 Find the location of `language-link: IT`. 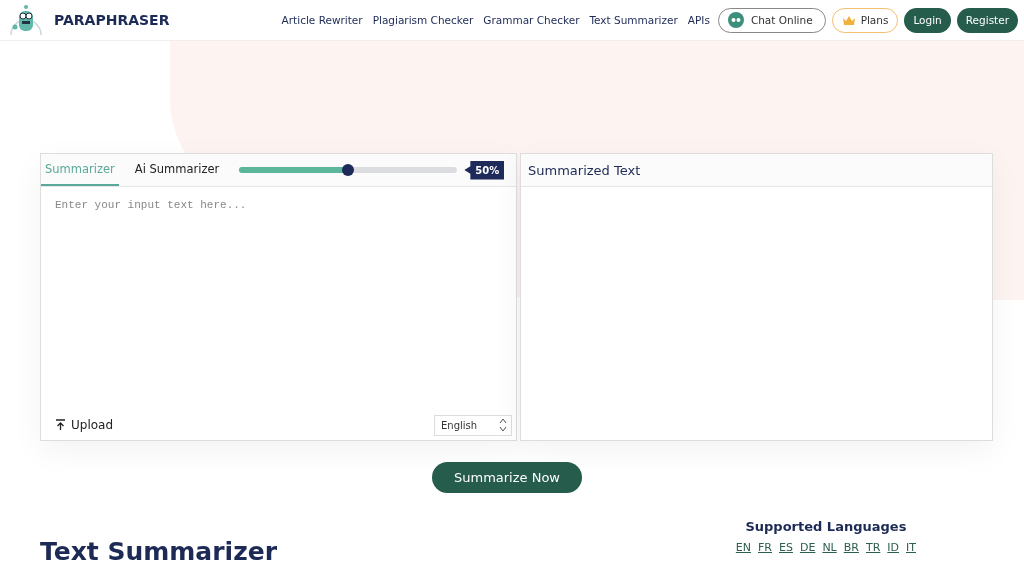

language-link: IT is located at coordinates (911, 547).